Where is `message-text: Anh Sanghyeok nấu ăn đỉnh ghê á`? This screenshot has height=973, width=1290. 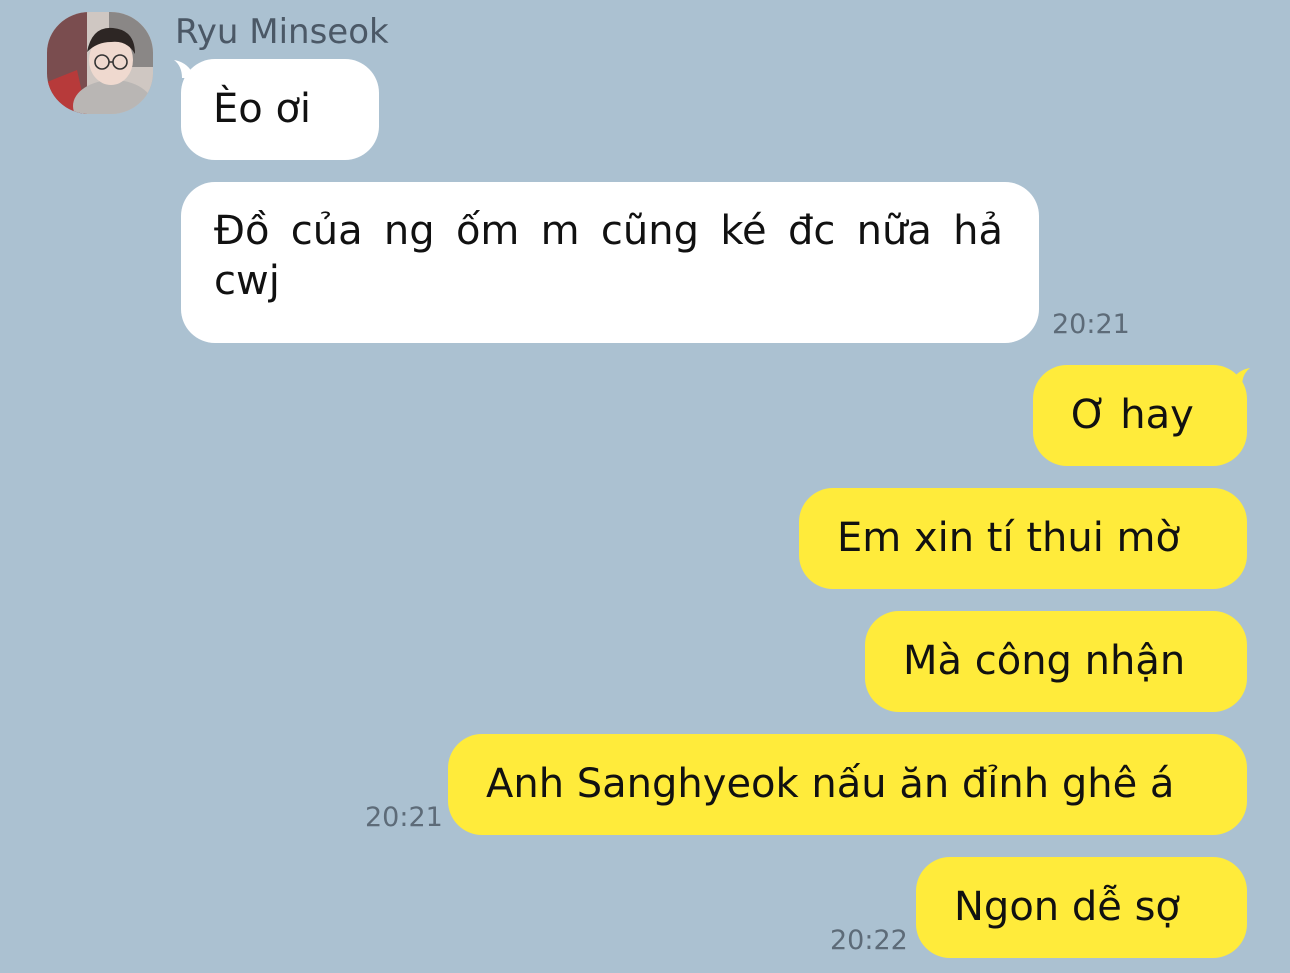
message-text: Anh Sanghyeok nấu ăn đỉnh ghê á is located at coordinates (830, 784).